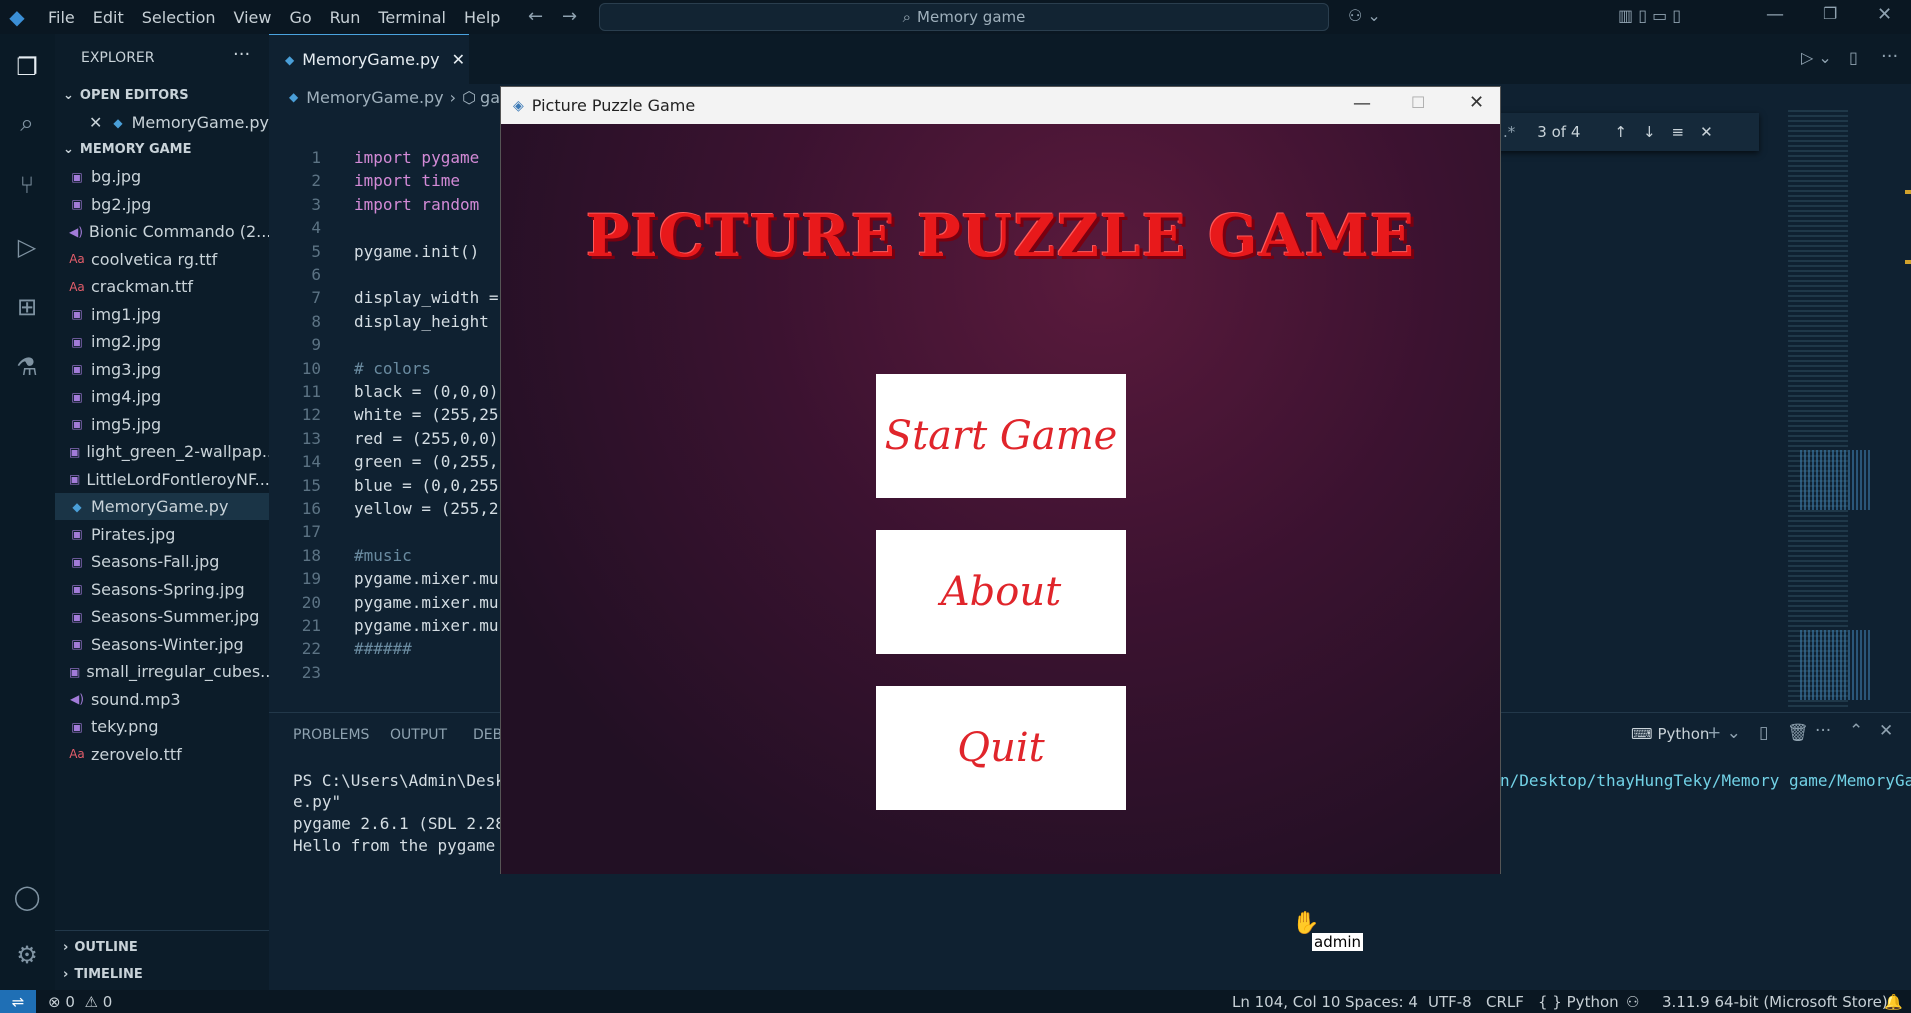 The width and height of the screenshot is (1911, 1013). What do you see at coordinates (162, 726) in the screenshot?
I see `file-item: ▣ teky.png` at bounding box center [162, 726].